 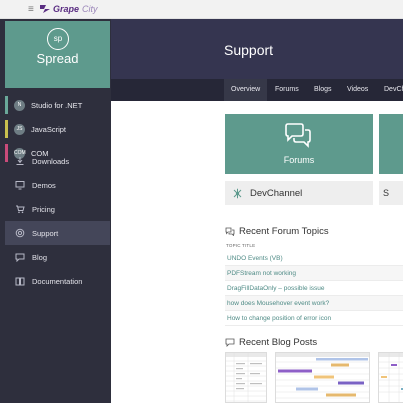 What do you see at coordinates (230, 231) in the screenshot?
I see `forum-section-icon` at bounding box center [230, 231].